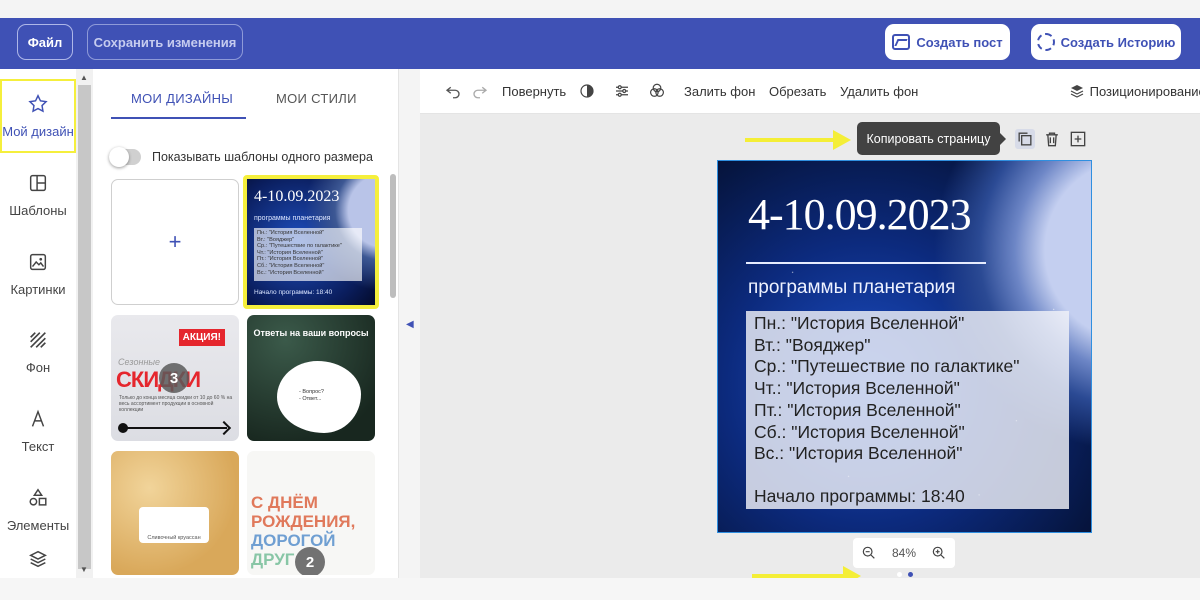 The width and height of the screenshot is (1200, 600). What do you see at coordinates (125, 157) in the screenshot?
I see `same-size-toggle` at bounding box center [125, 157].